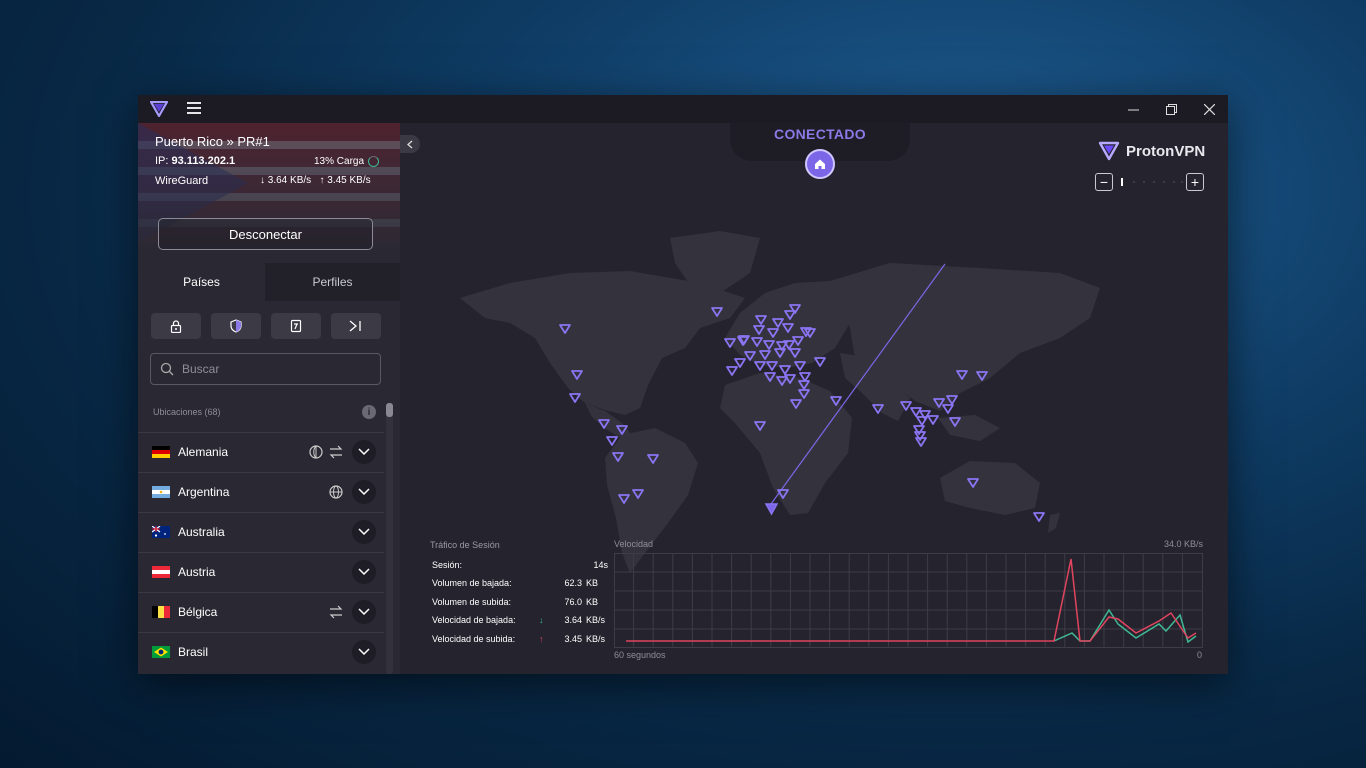  What do you see at coordinates (161, 572) in the screenshot?
I see `flag-austria-icon` at bounding box center [161, 572].